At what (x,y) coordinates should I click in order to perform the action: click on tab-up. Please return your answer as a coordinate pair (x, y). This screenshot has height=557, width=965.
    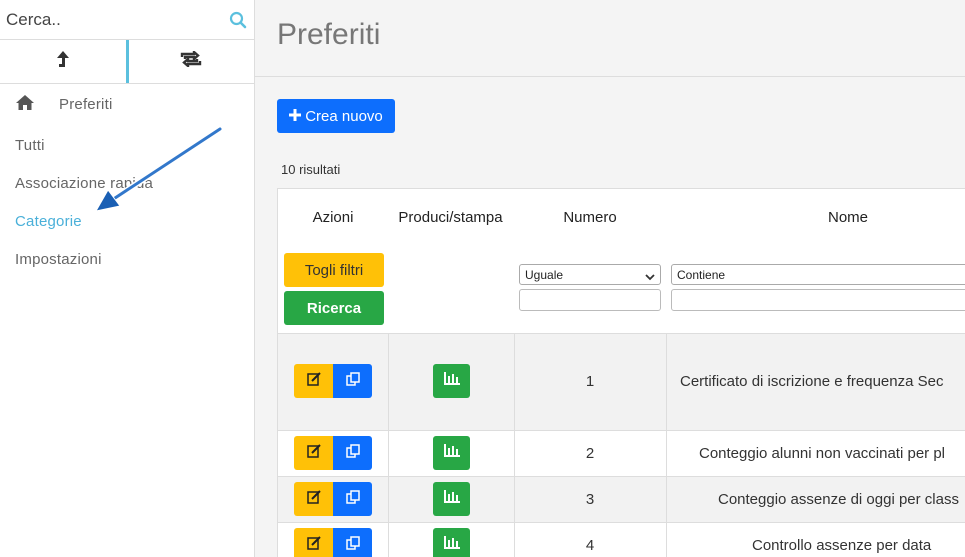
    Looking at the image, I should click on (64, 61).